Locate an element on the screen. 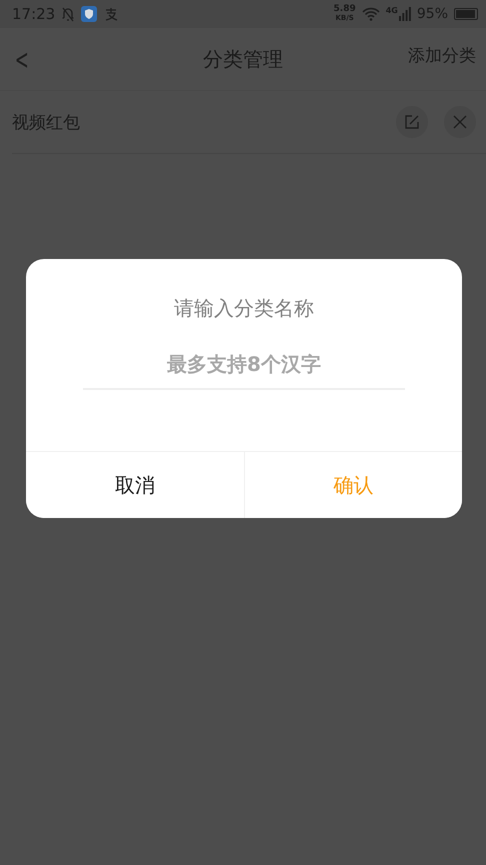  muted-bell-icon is located at coordinates (68, 14).